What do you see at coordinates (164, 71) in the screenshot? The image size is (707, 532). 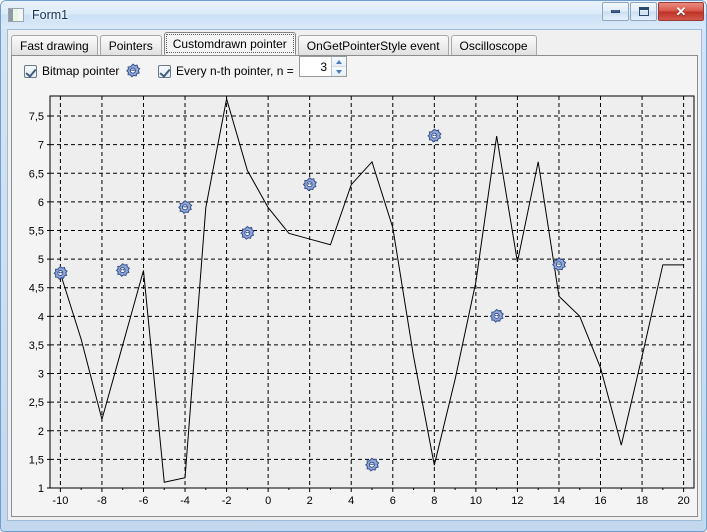 I see `every-nth-pointer-checkbox` at bounding box center [164, 71].